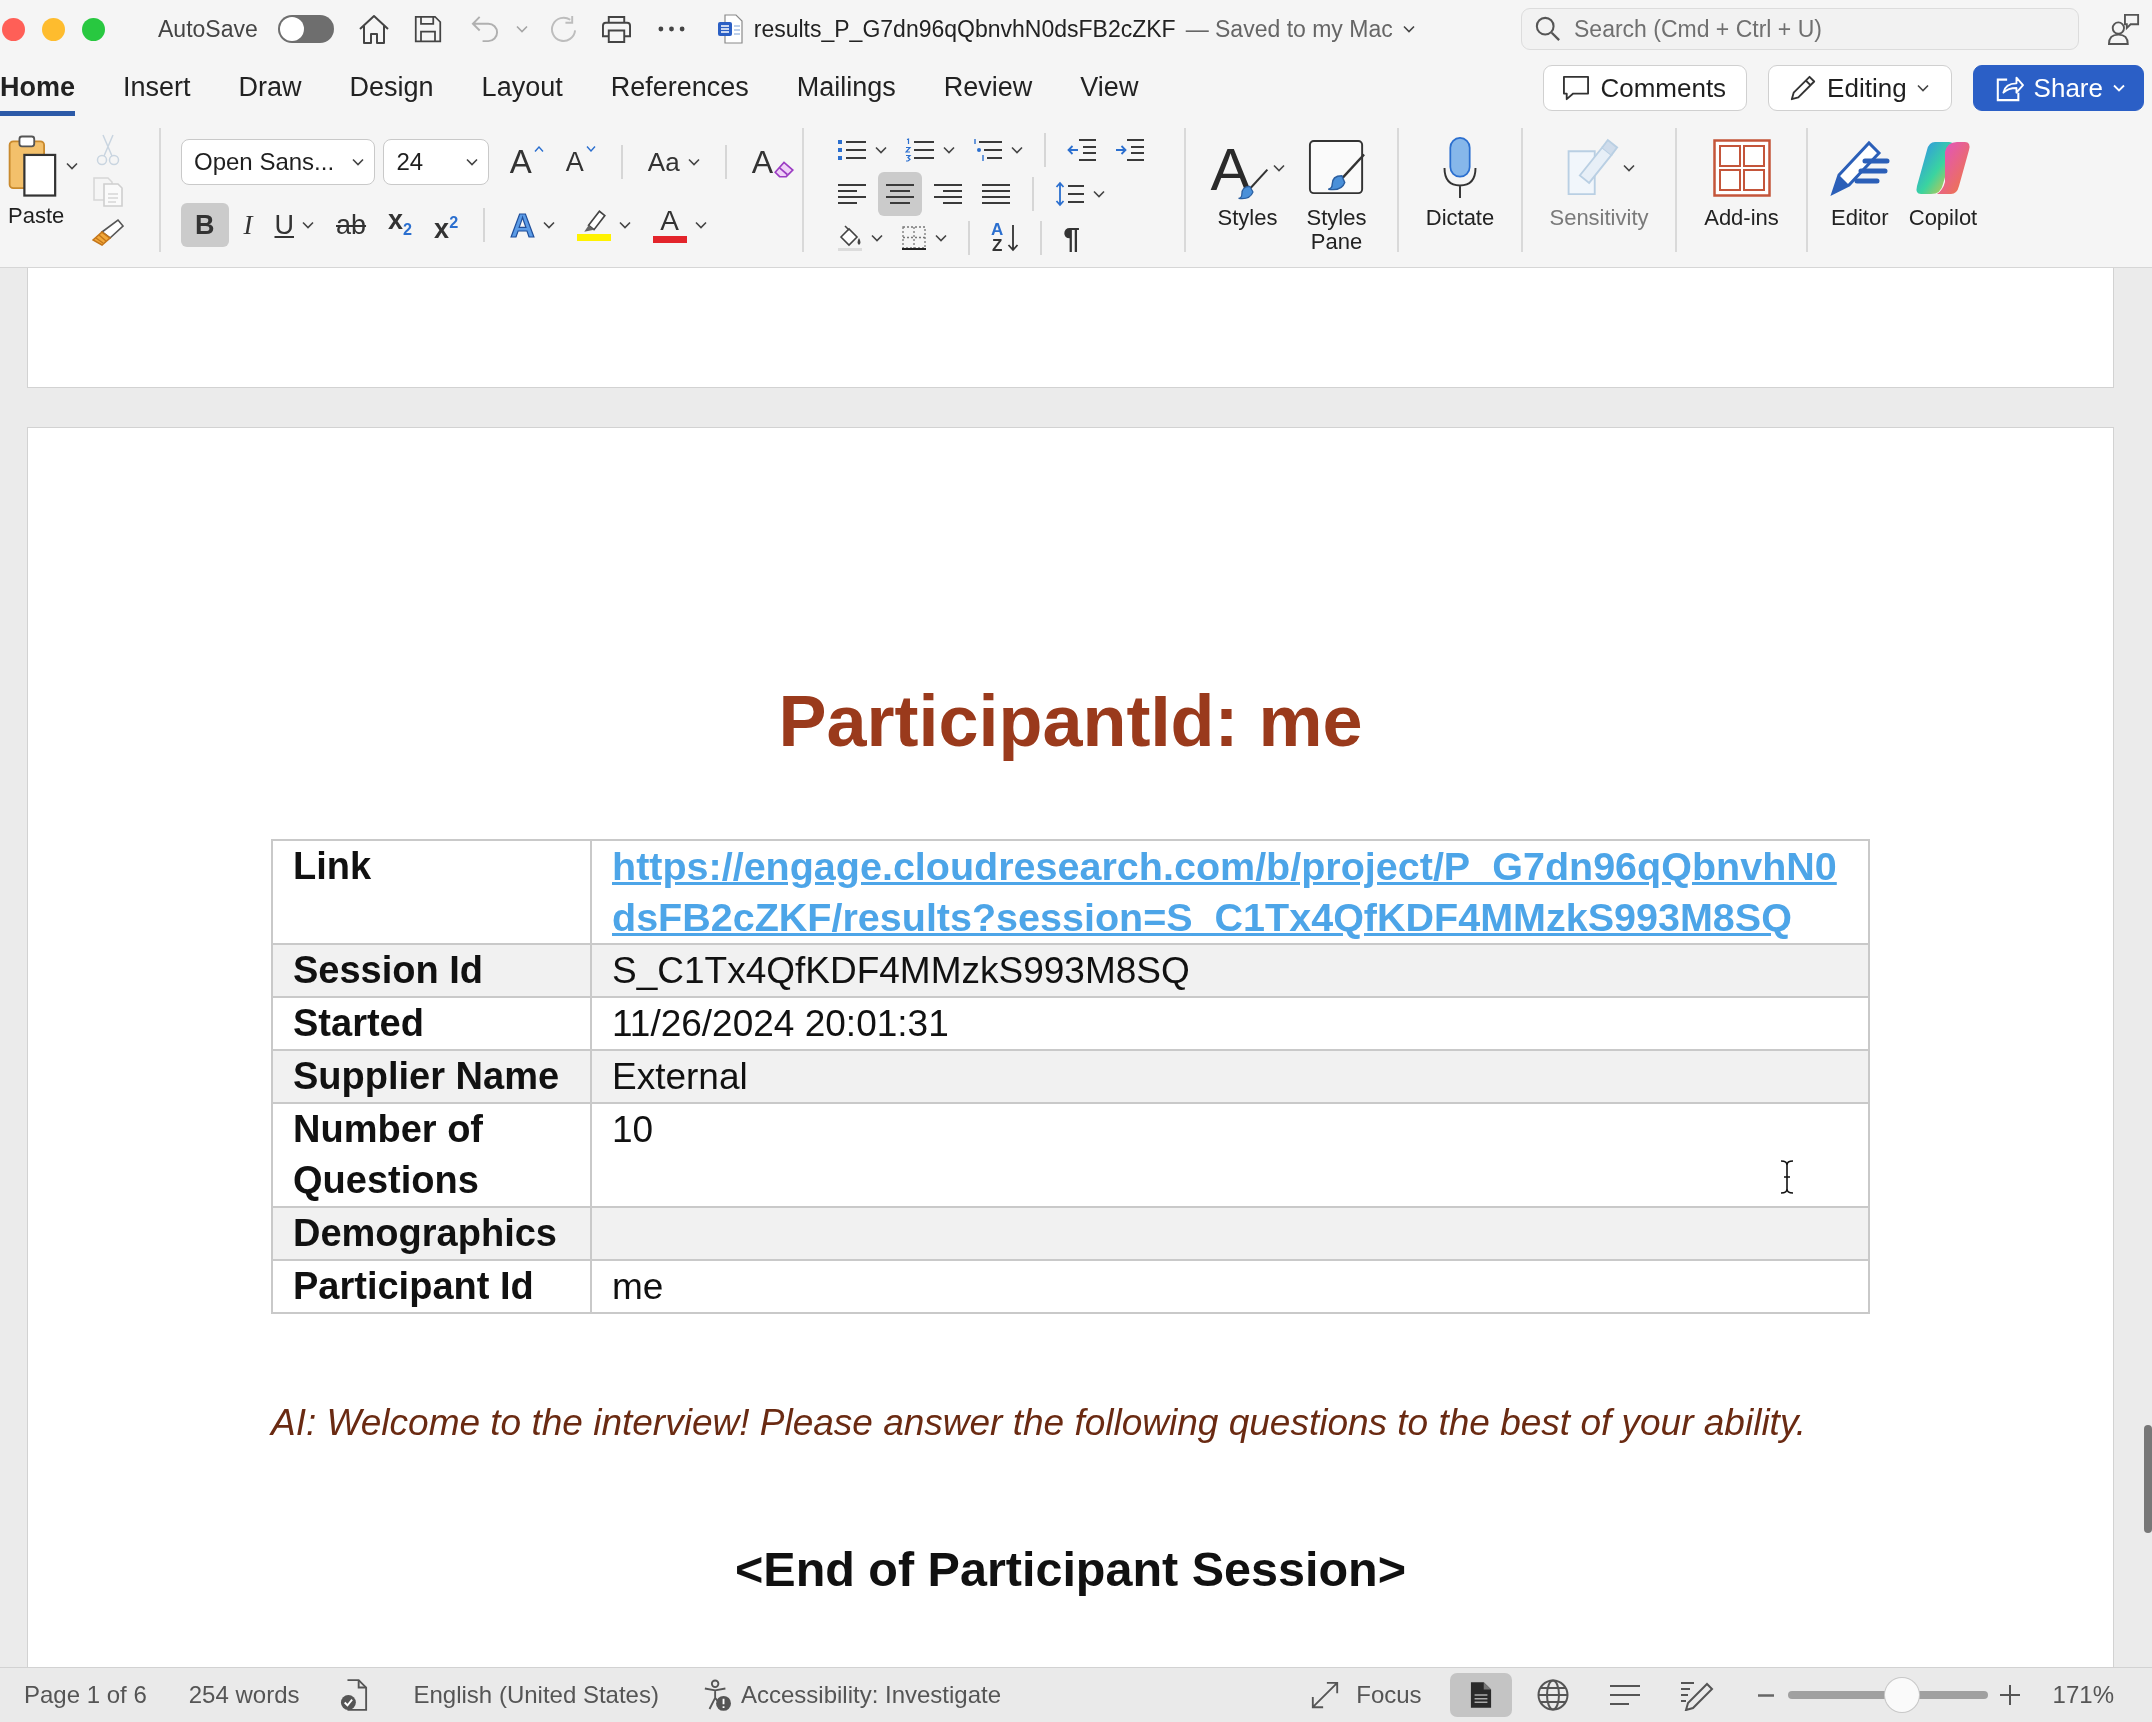 This screenshot has width=2152, height=1722. Describe the element at coordinates (1800, 29) in the screenshot. I see `search-field: Search (Cmd + Ctrl + U)` at that location.